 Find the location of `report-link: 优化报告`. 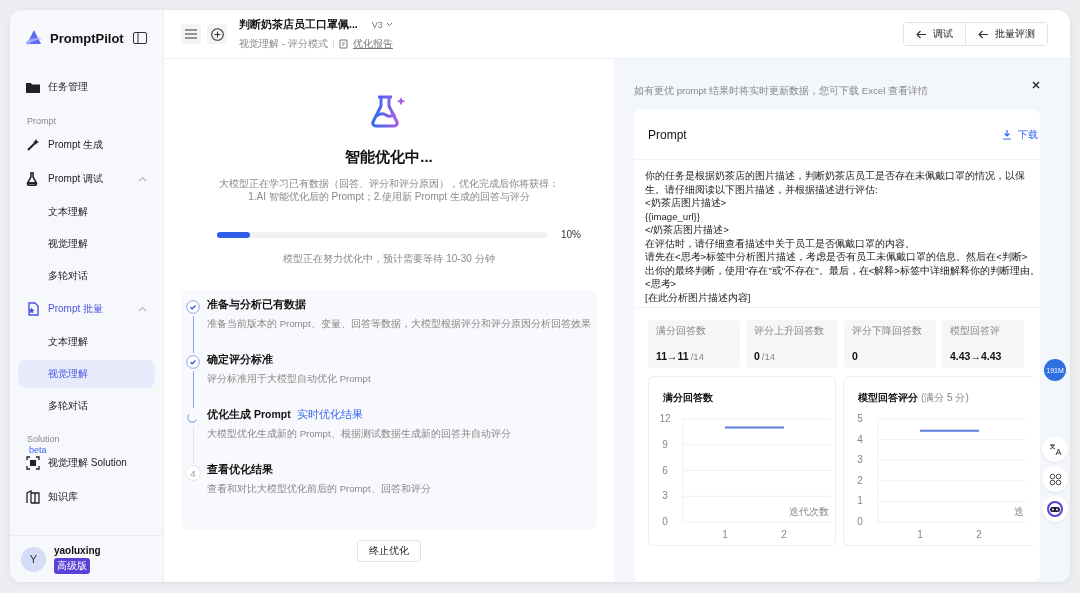

report-link: 优化报告 is located at coordinates (372, 43).